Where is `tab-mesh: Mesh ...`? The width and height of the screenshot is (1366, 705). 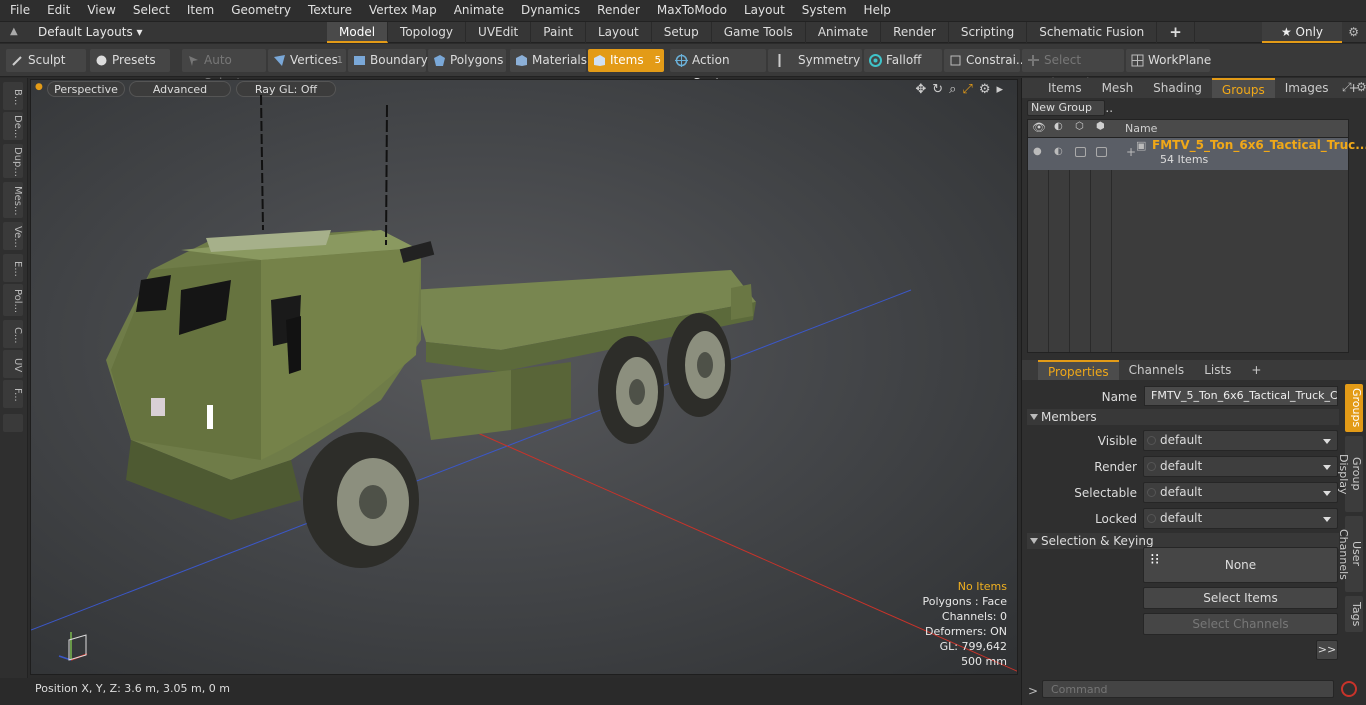 tab-mesh: Mesh ... is located at coordinates (1118, 96).